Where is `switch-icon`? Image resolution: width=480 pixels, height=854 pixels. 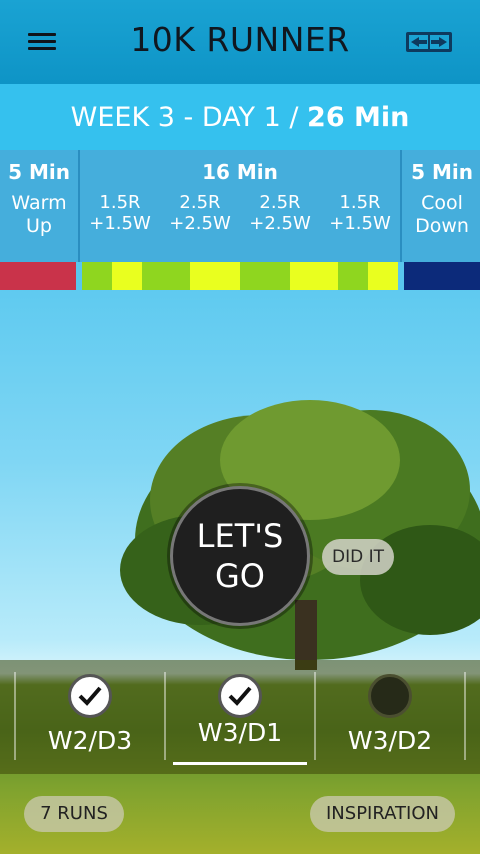 switch-icon is located at coordinates (429, 42).